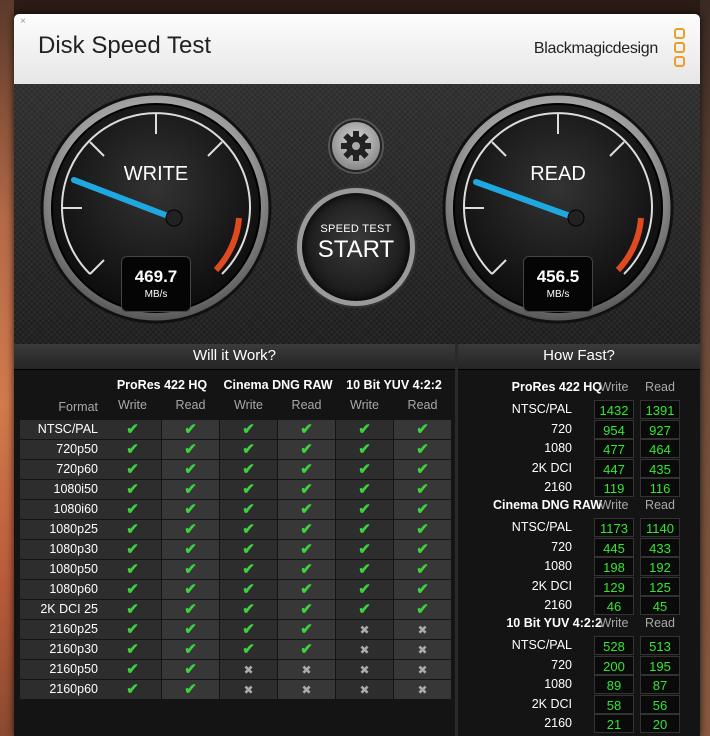 Image resolution: width=710 pixels, height=736 pixels. What do you see at coordinates (23, 22) in the screenshot?
I see `close-icon: ×` at bounding box center [23, 22].